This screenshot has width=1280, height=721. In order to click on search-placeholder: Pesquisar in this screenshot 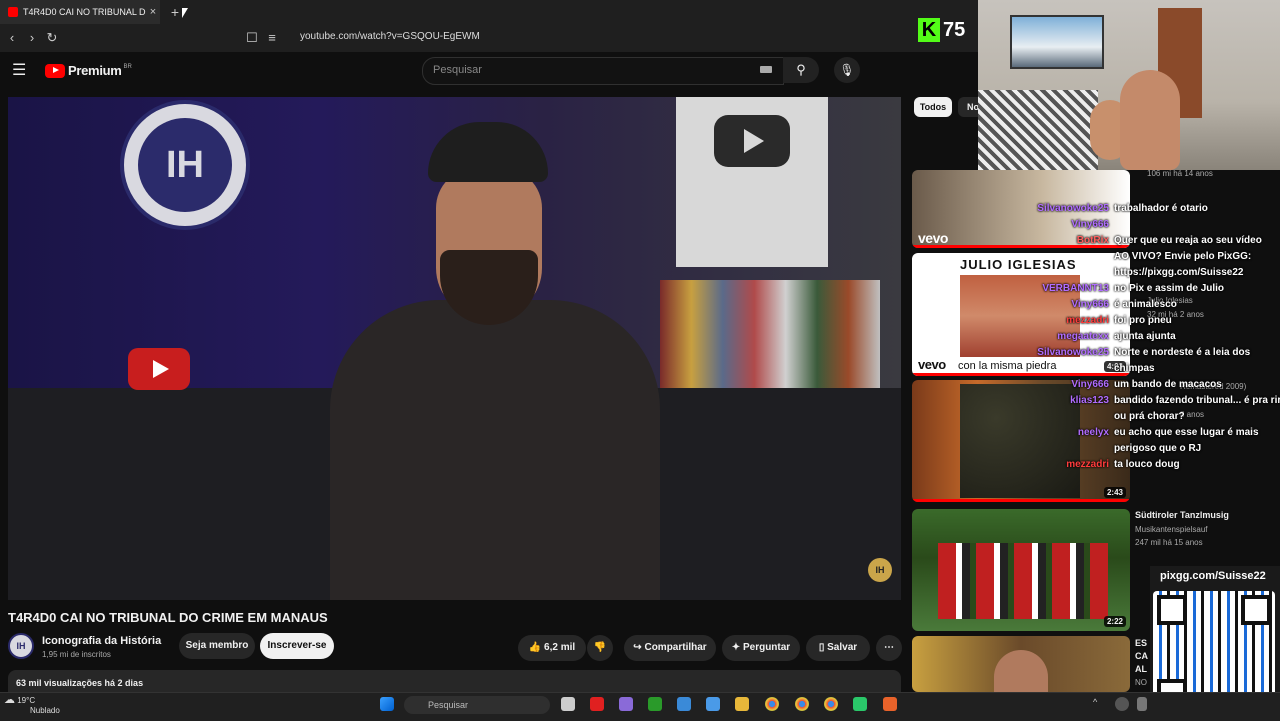, I will do `click(457, 70)`.